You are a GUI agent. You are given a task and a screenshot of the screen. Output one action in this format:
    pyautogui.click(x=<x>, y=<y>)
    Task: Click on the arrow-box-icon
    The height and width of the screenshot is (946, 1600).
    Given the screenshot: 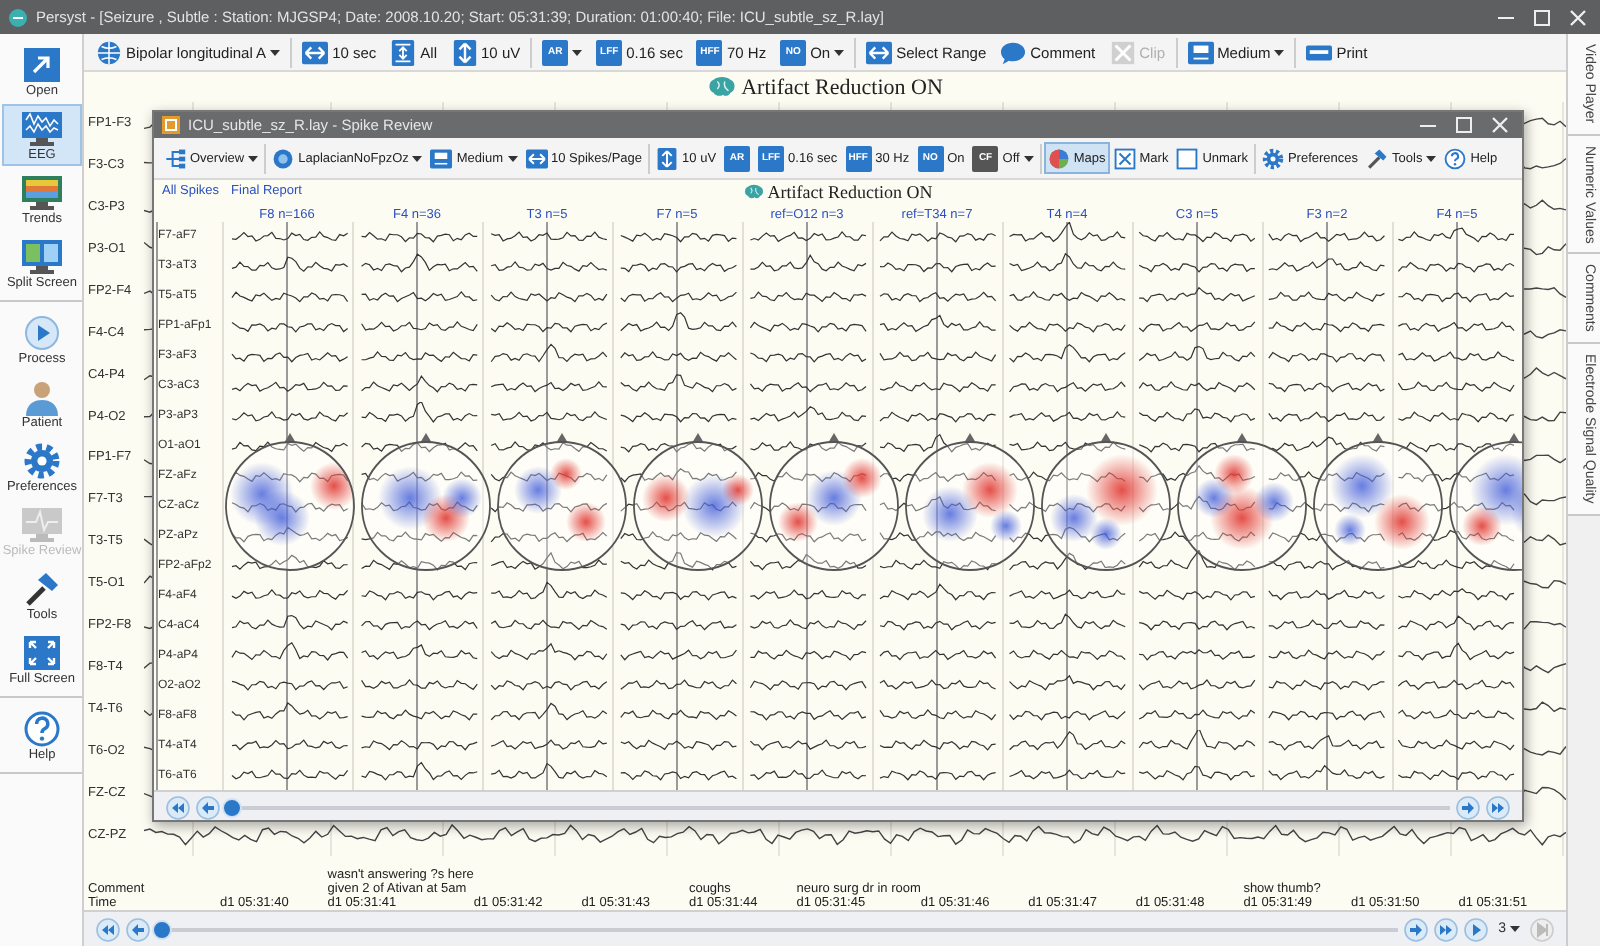 What is the action you would take?
    pyautogui.click(x=42, y=65)
    